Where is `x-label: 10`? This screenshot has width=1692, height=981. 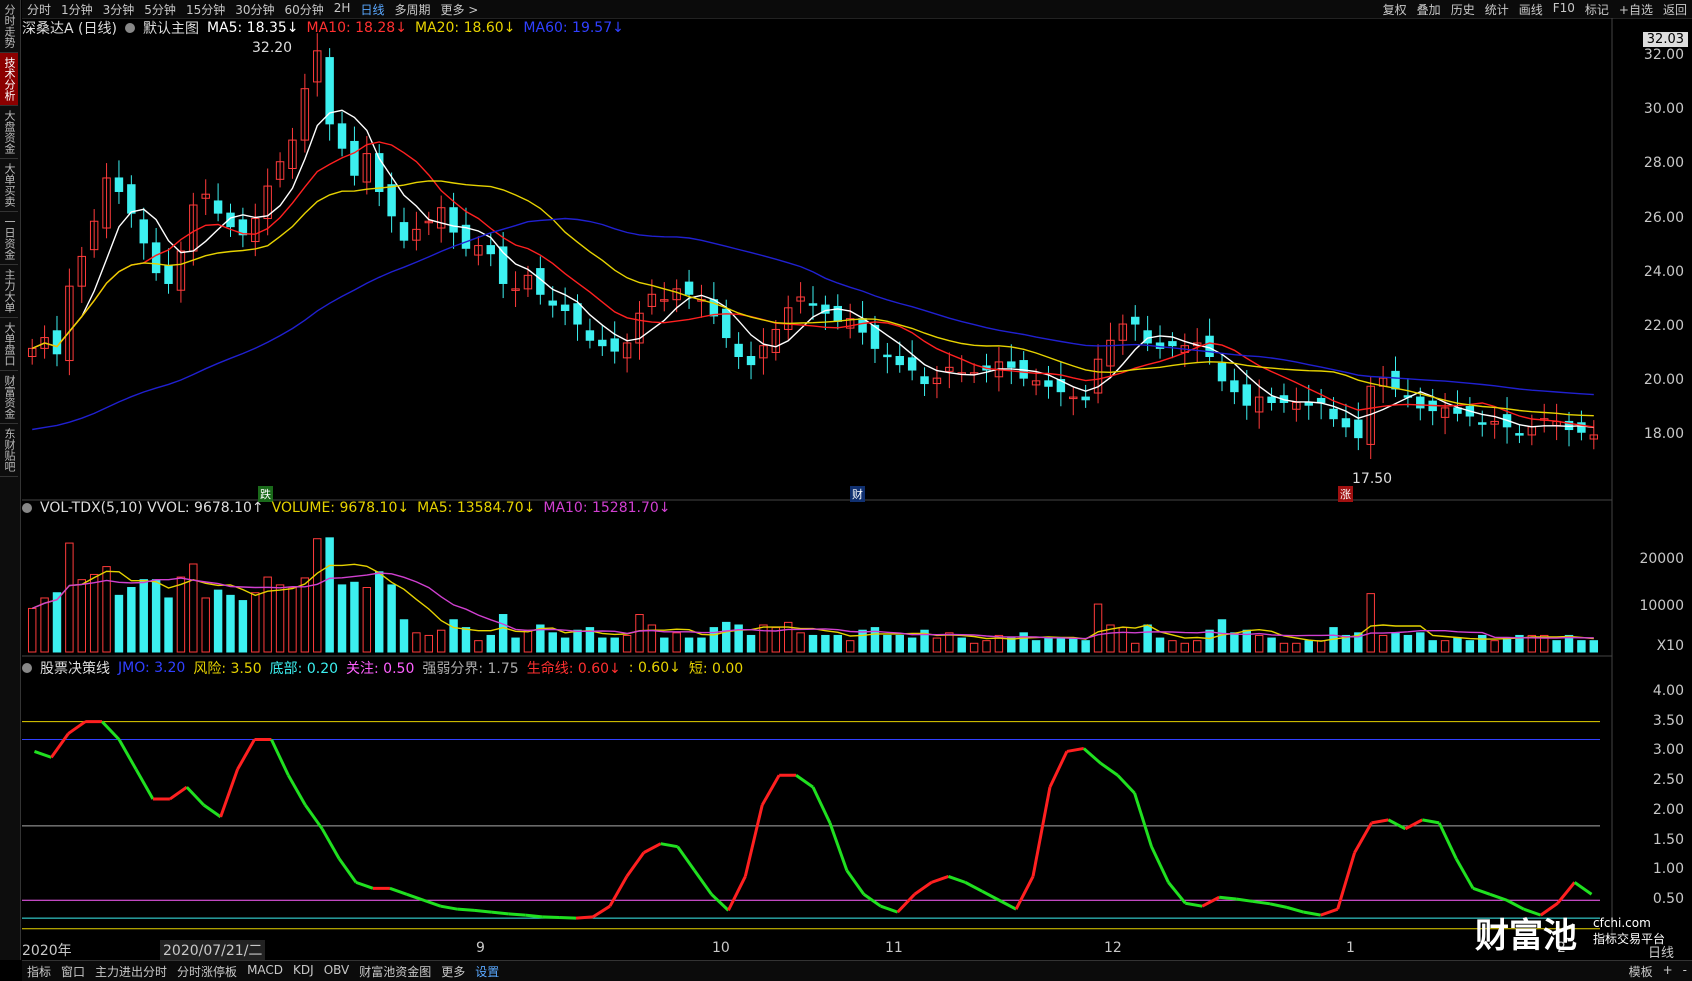
x-label: 10 is located at coordinates (721, 948).